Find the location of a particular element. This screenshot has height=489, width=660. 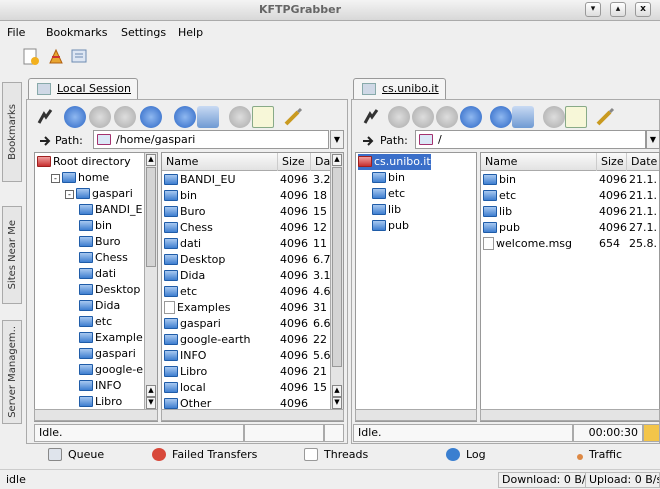

table-row: Desktop 4096 6.7 is located at coordinates (249, 260).